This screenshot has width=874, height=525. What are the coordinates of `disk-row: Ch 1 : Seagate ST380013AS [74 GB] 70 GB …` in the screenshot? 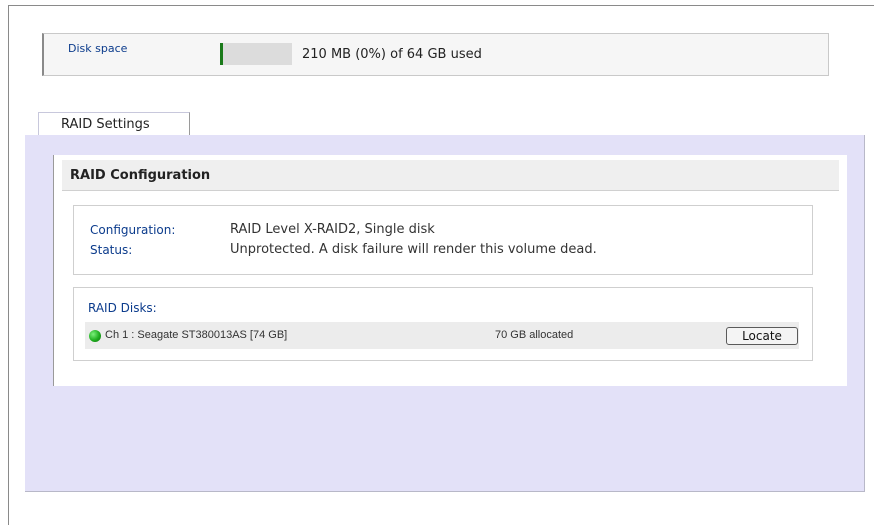 It's located at (442, 335).